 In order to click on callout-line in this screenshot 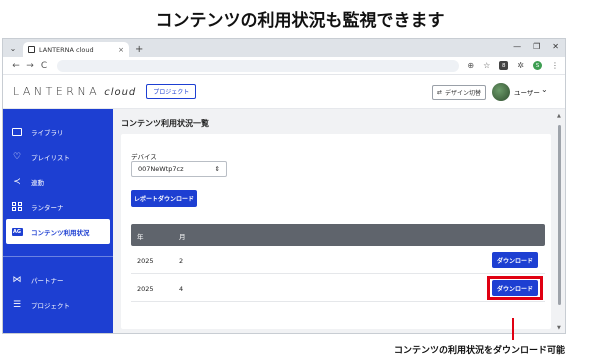, I will do `click(513, 329)`.